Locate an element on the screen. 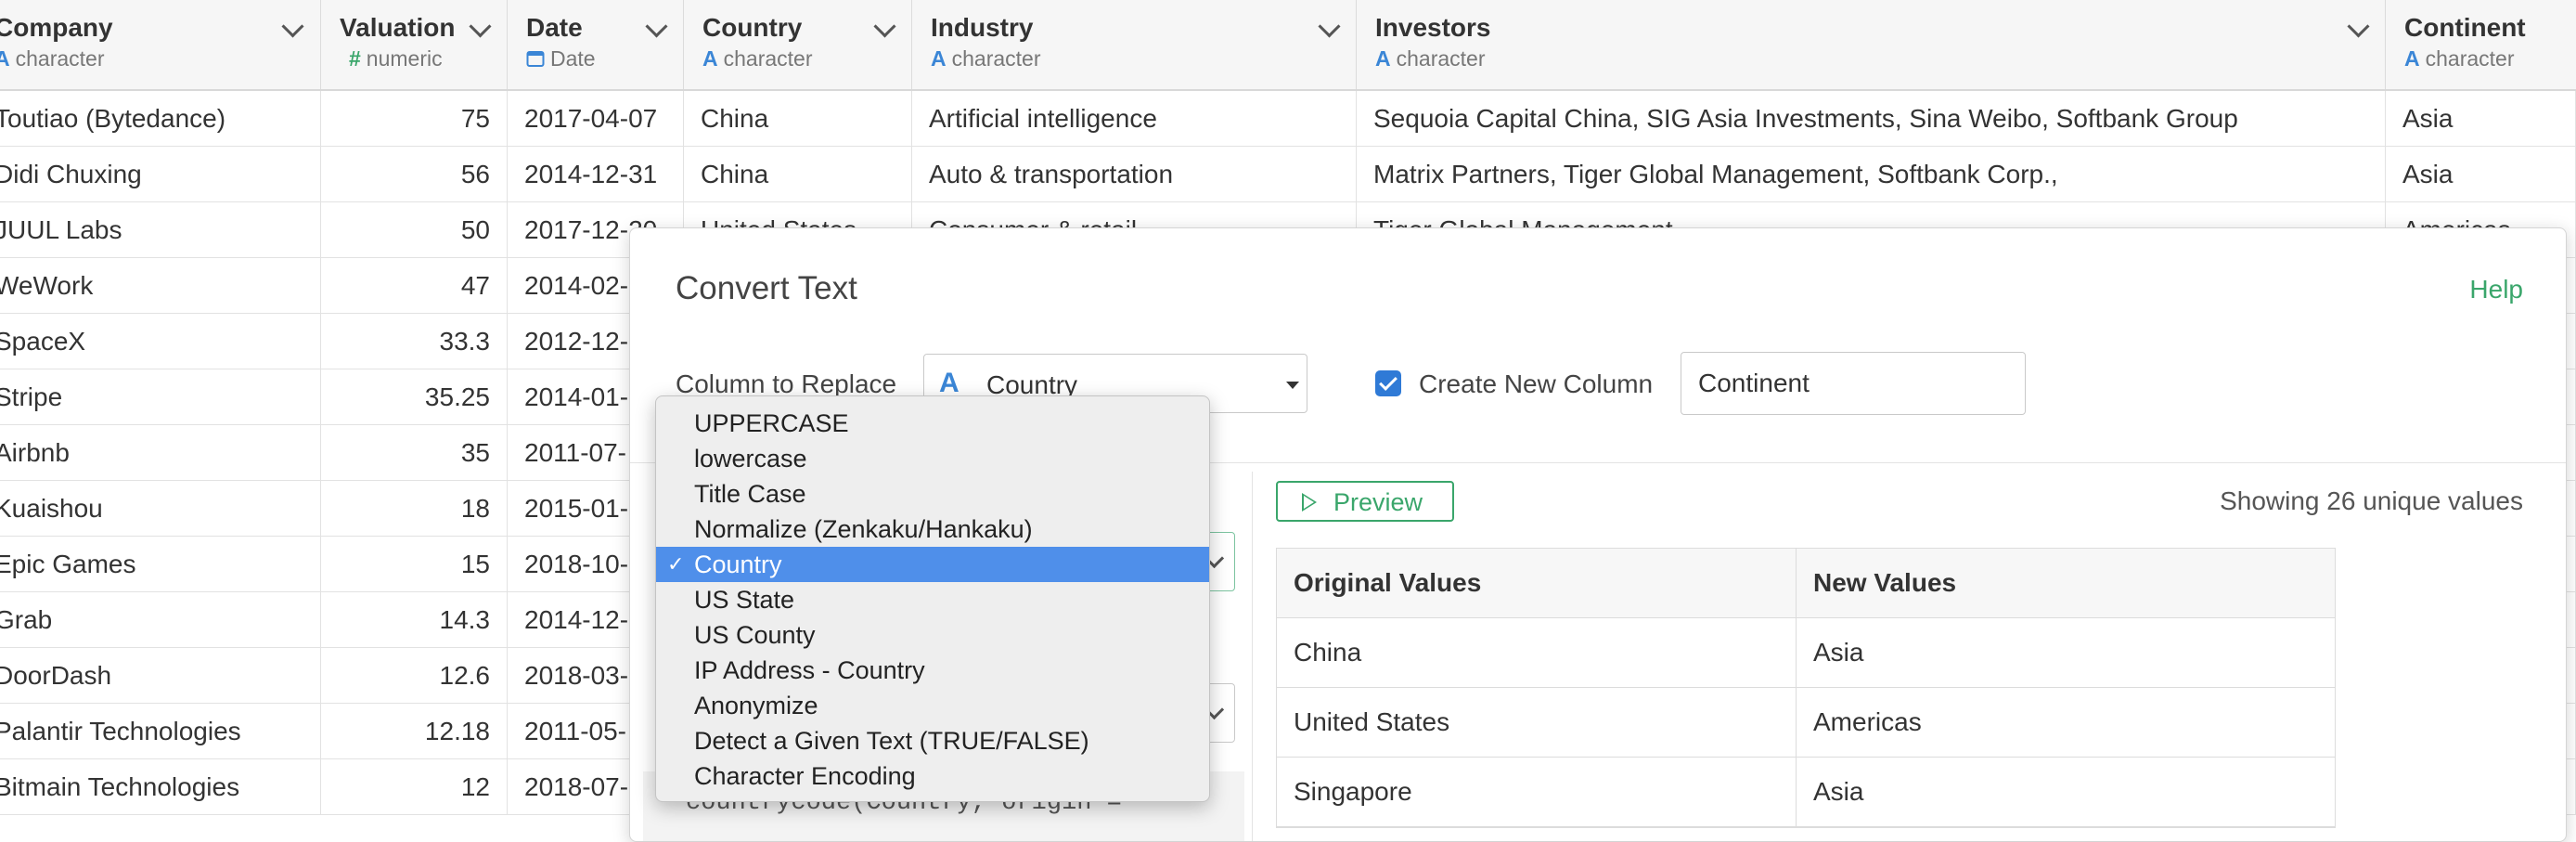  cell-industry: Artificial intelligence is located at coordinates (1135, 118).